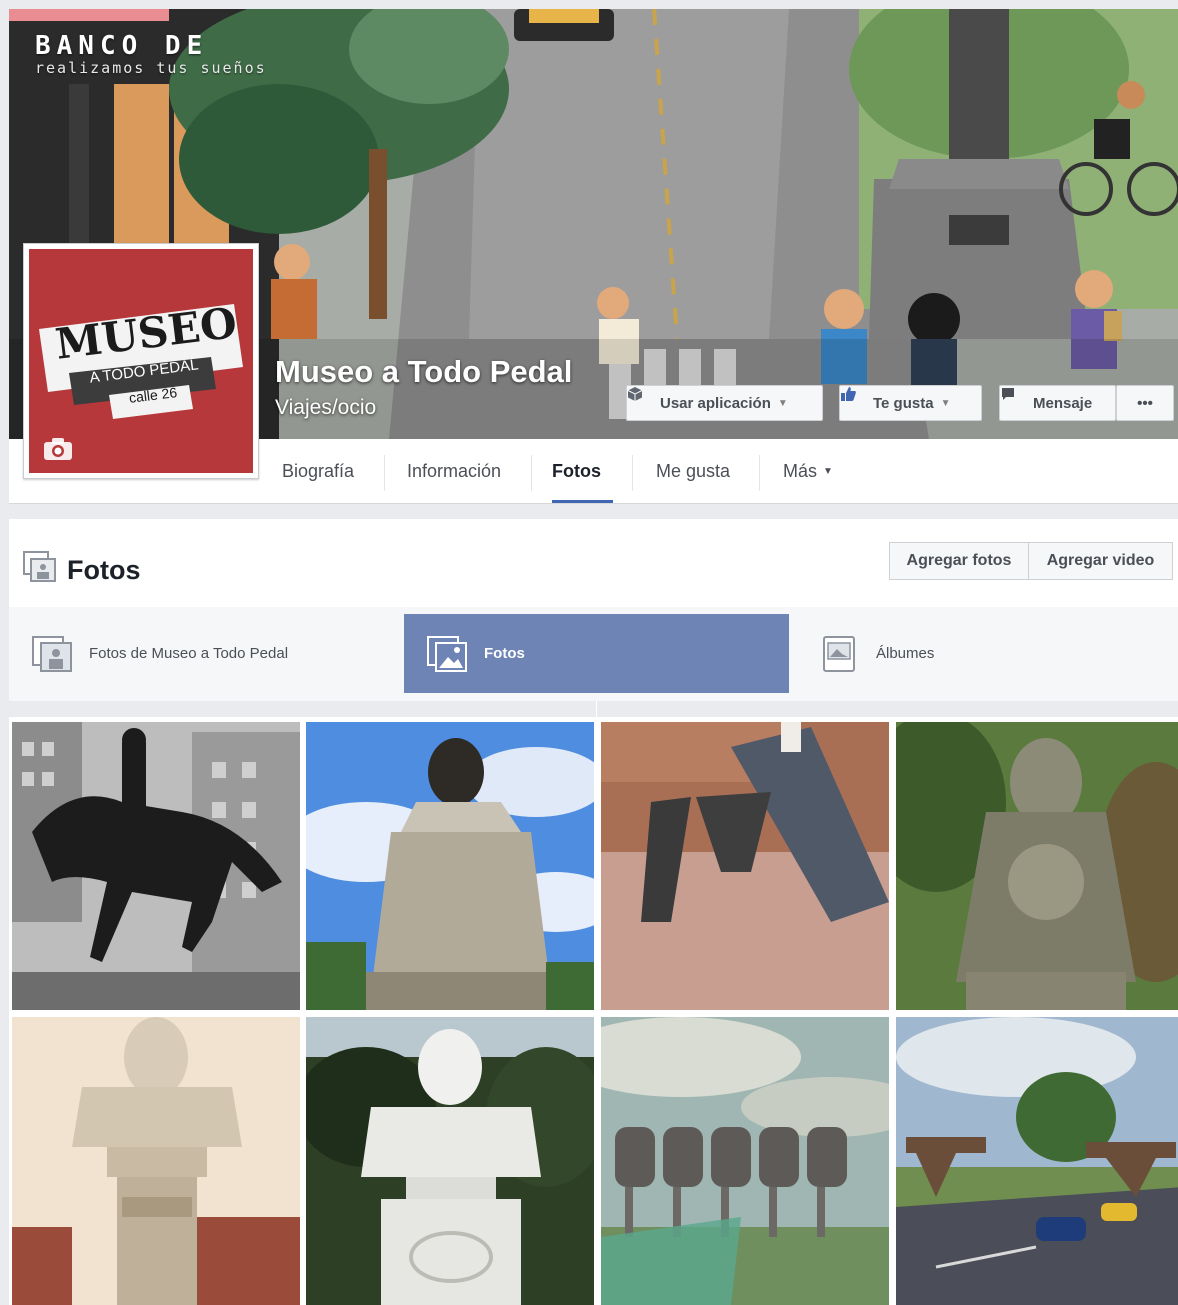 The image size is (1178, 1305). What do you see at coordinates (745, 1161) in the screenshot?
I see `photo-letters-sculpture` at bounding box center [745, 1161].